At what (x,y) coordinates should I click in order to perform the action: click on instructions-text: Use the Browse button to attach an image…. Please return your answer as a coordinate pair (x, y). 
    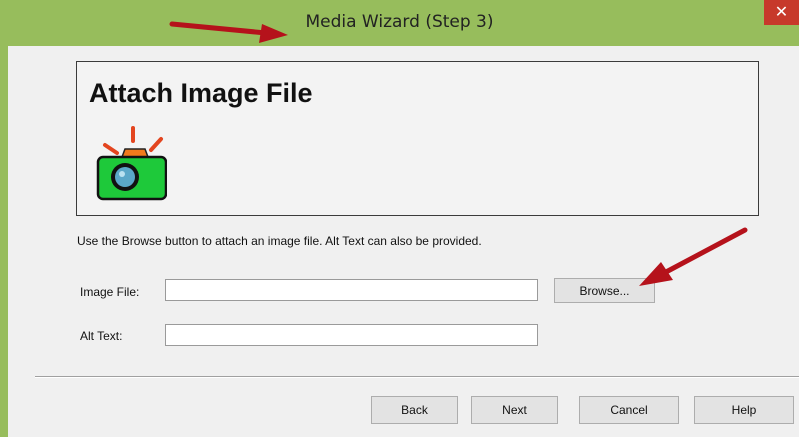
    Looking at the image, I should click on (279, 241).